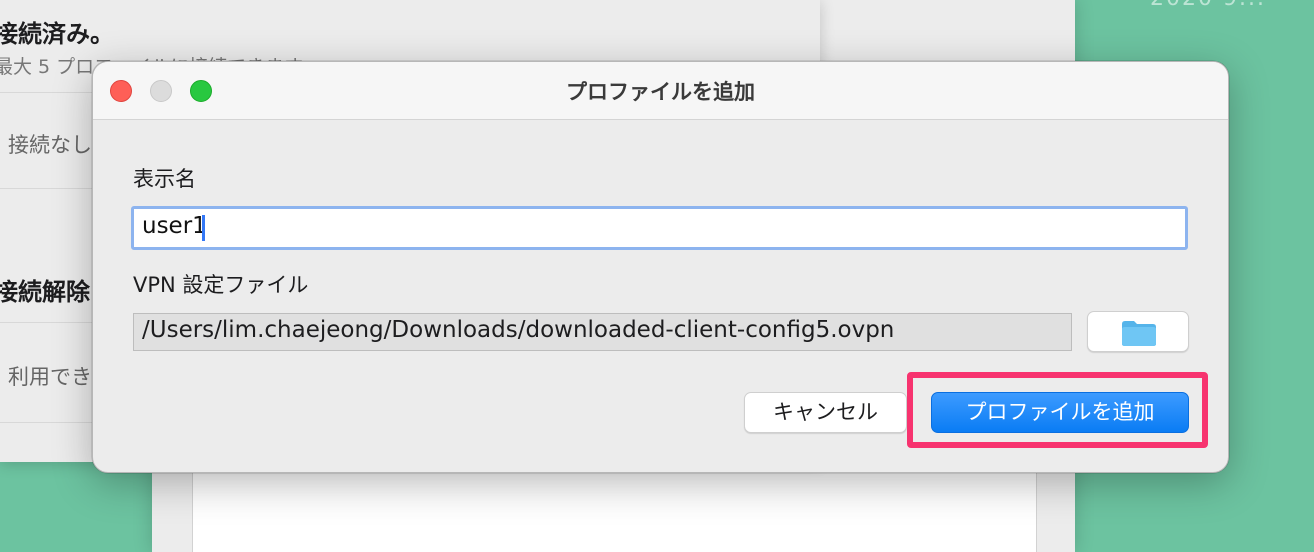 The height and width of the screenshot is (552, 1314). Describe the element at coordinates (57, 34) in the screenshot. I see `connected-title: 接続済み。` at that location.